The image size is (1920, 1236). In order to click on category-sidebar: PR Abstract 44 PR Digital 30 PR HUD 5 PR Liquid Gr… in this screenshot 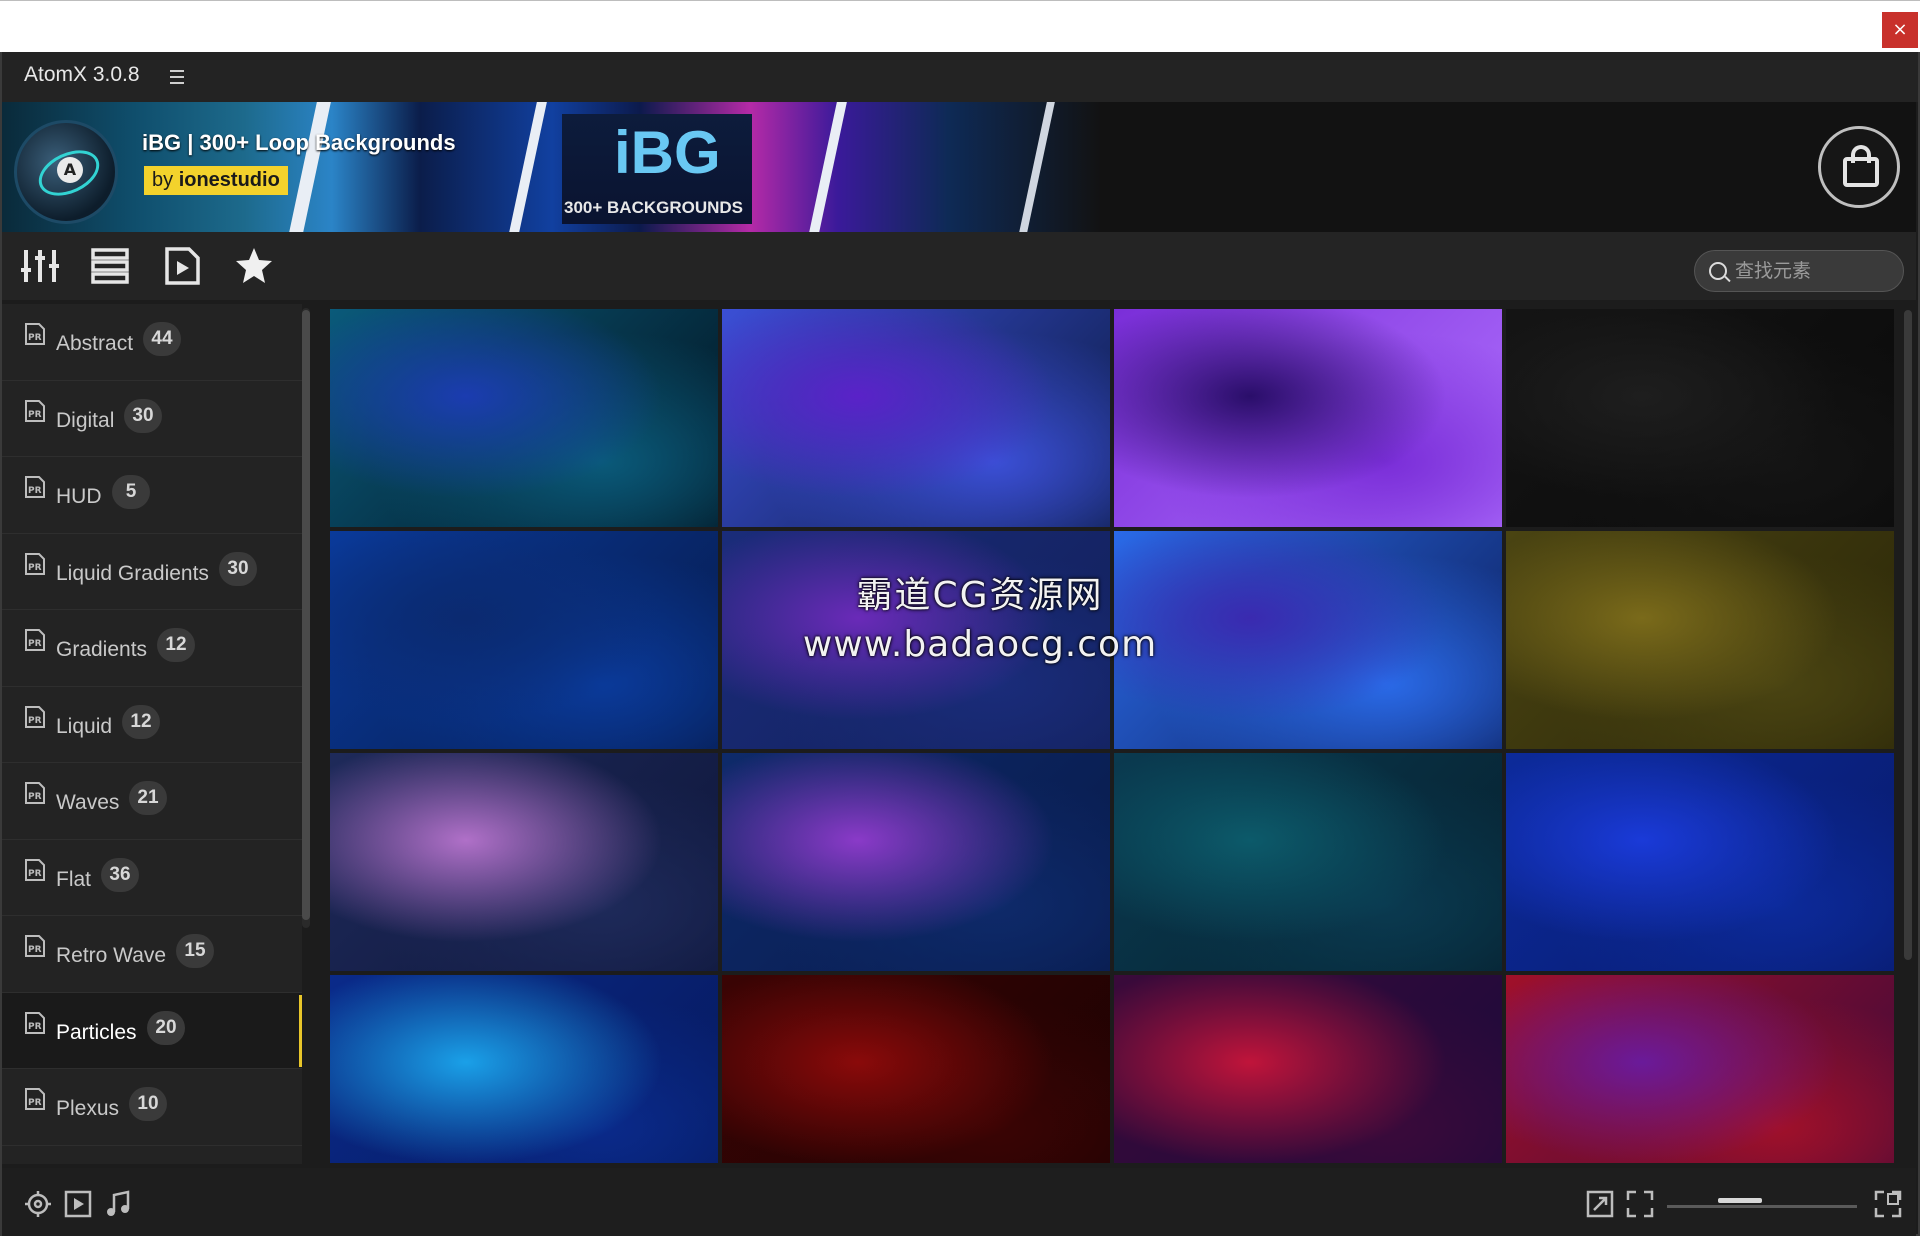, I will do `click(152, 734)`.